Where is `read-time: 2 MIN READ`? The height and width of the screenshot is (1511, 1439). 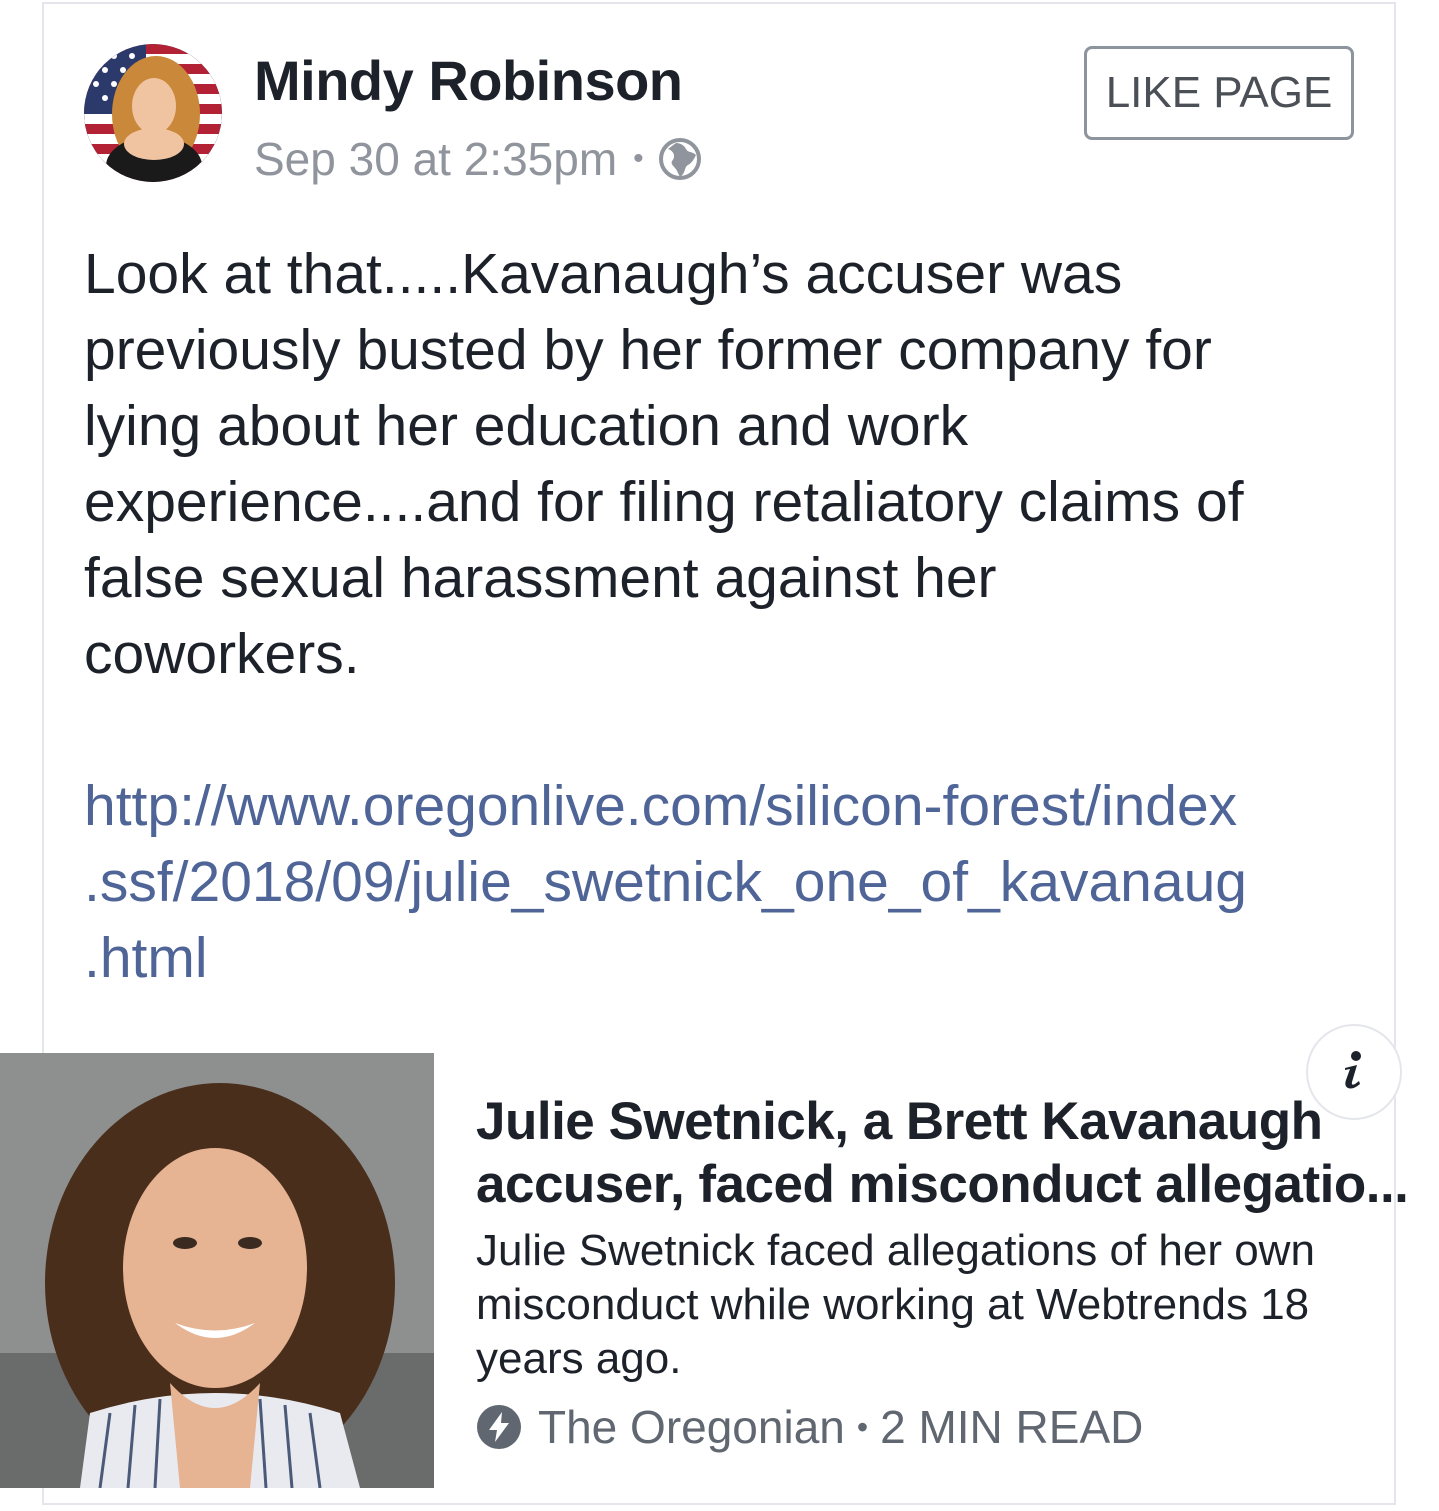
read-time: 2 MIN READ is located at coordinates (1012, 1427).